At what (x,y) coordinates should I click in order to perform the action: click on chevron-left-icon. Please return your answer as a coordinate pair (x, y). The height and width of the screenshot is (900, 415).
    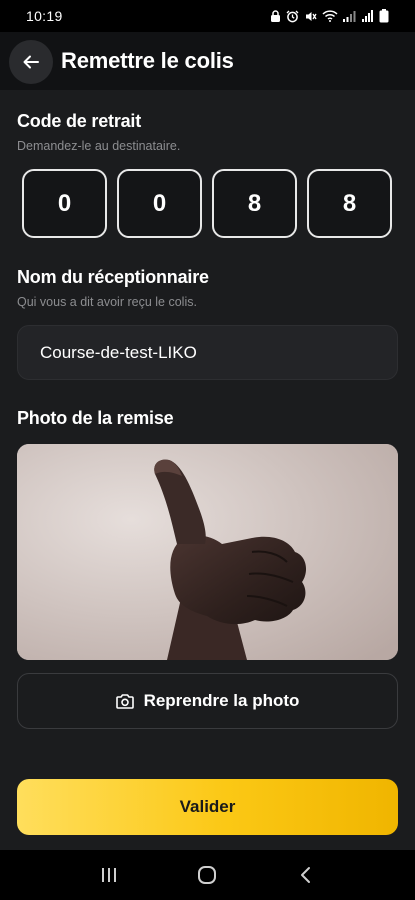
    Looking at the image, I should click on (305, 875).